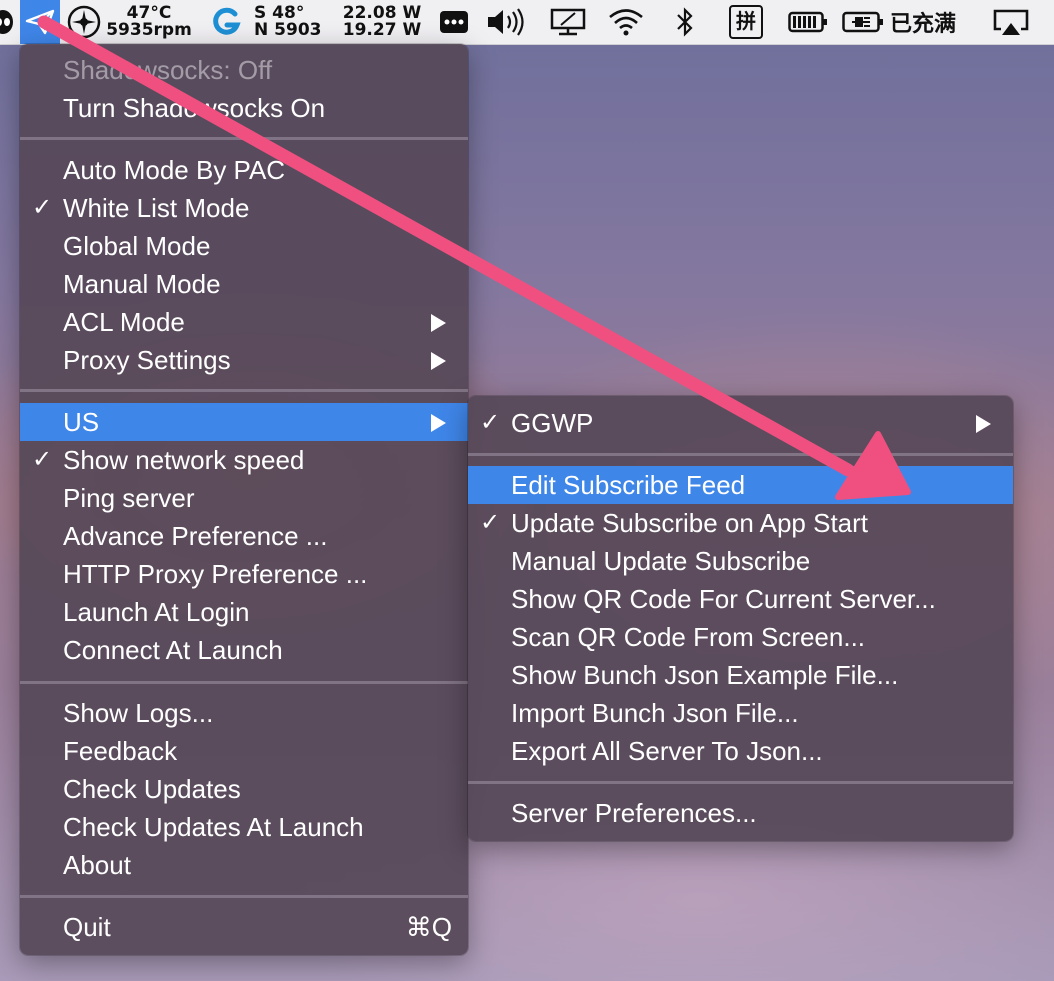 Image resolution: width=1054 pixels, height=981 pixels. What do you see at coordinates (173, 650) in the screenshot?
I see `menu-item-label: Connect At Launch` at bounding box center [173, 650].